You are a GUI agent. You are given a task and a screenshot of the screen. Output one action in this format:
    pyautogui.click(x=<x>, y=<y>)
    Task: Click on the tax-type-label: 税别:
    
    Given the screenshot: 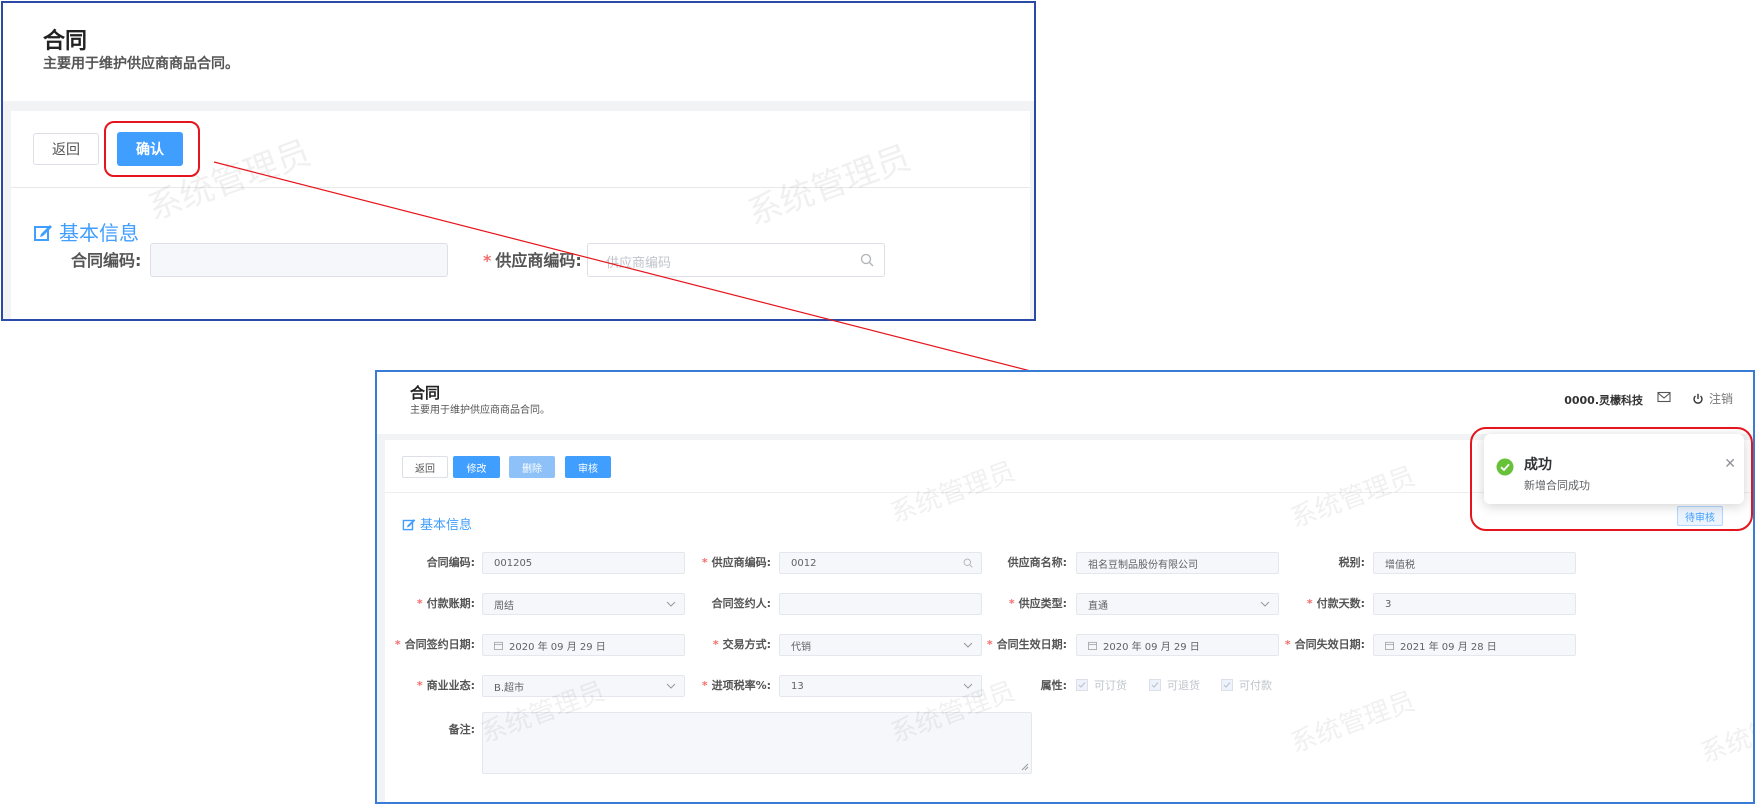 What is the action you would take?
    pyautogui.click(x=1351, y=562)
    